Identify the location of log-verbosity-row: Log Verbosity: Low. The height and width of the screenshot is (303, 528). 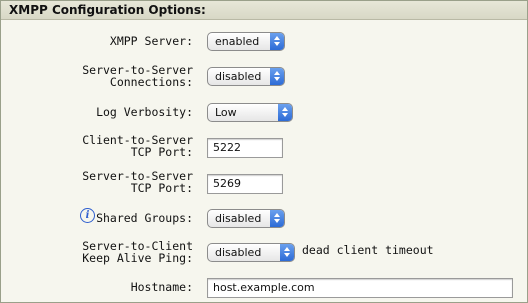
(264, 112).